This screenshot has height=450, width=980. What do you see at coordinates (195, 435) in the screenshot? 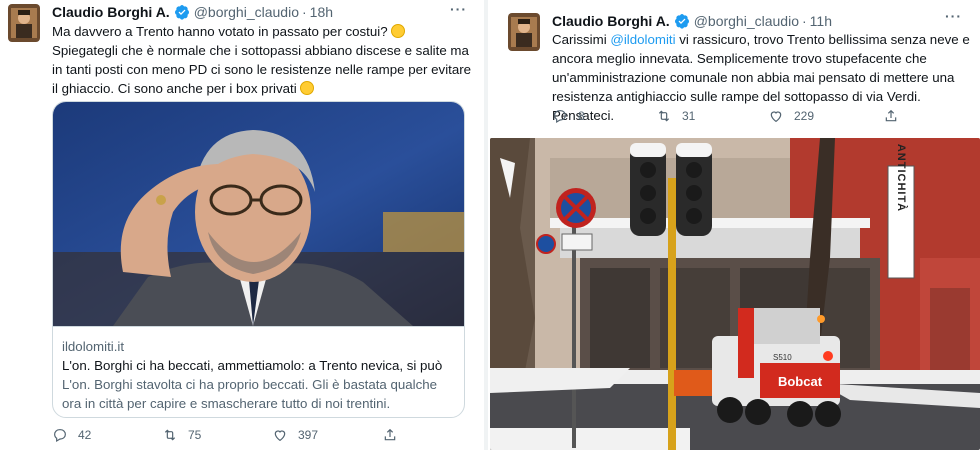
I see `retweet-count: 75` at bounding box center [195, 435].